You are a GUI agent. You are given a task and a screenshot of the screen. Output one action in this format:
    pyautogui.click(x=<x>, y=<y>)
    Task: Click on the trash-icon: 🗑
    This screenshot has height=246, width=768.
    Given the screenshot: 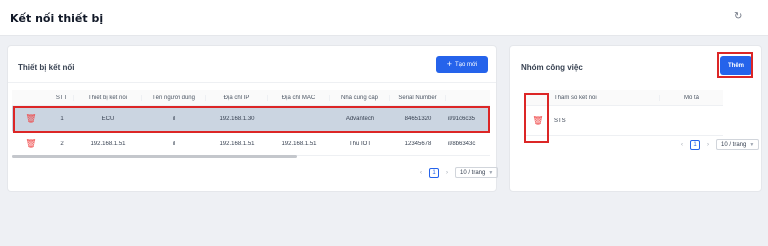 What is the action you would take?
    pyautogui.click(x=31, y=143)
    